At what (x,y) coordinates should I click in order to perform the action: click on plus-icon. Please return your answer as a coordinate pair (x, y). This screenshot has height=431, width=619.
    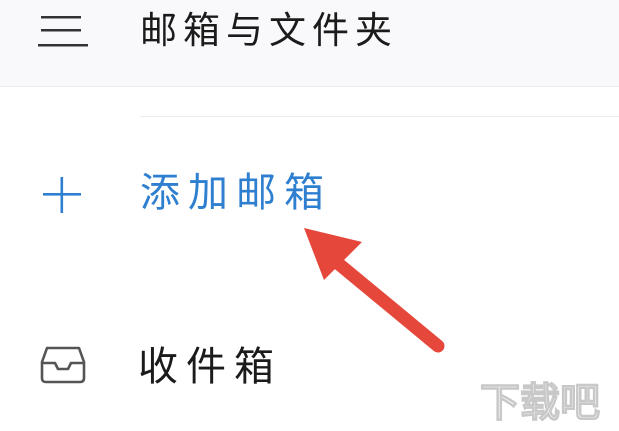
    Looking at the image, I should click on (62, 195).